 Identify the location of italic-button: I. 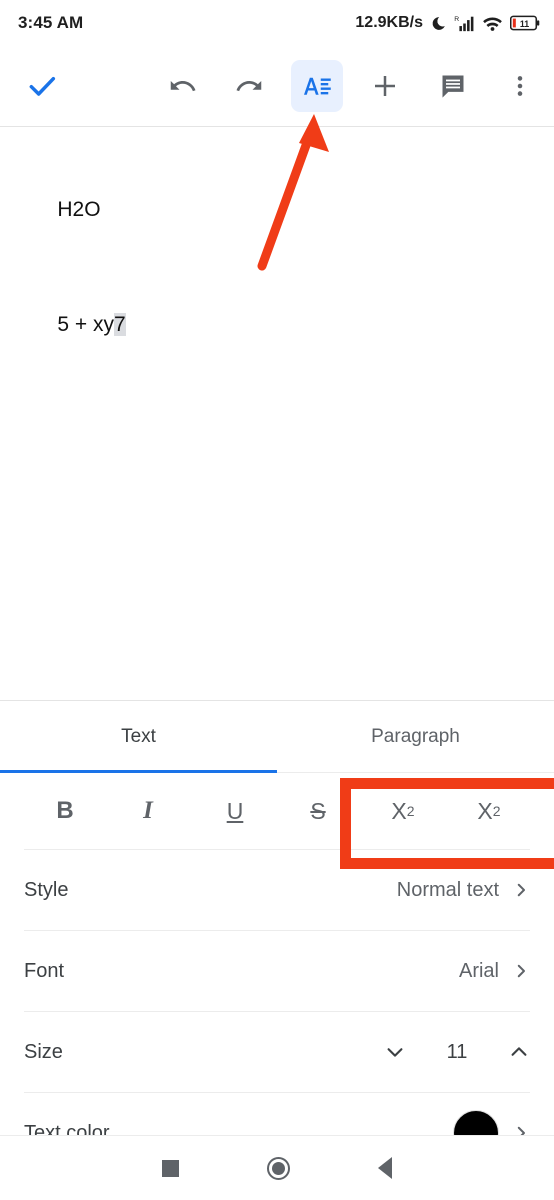
(148, 811).